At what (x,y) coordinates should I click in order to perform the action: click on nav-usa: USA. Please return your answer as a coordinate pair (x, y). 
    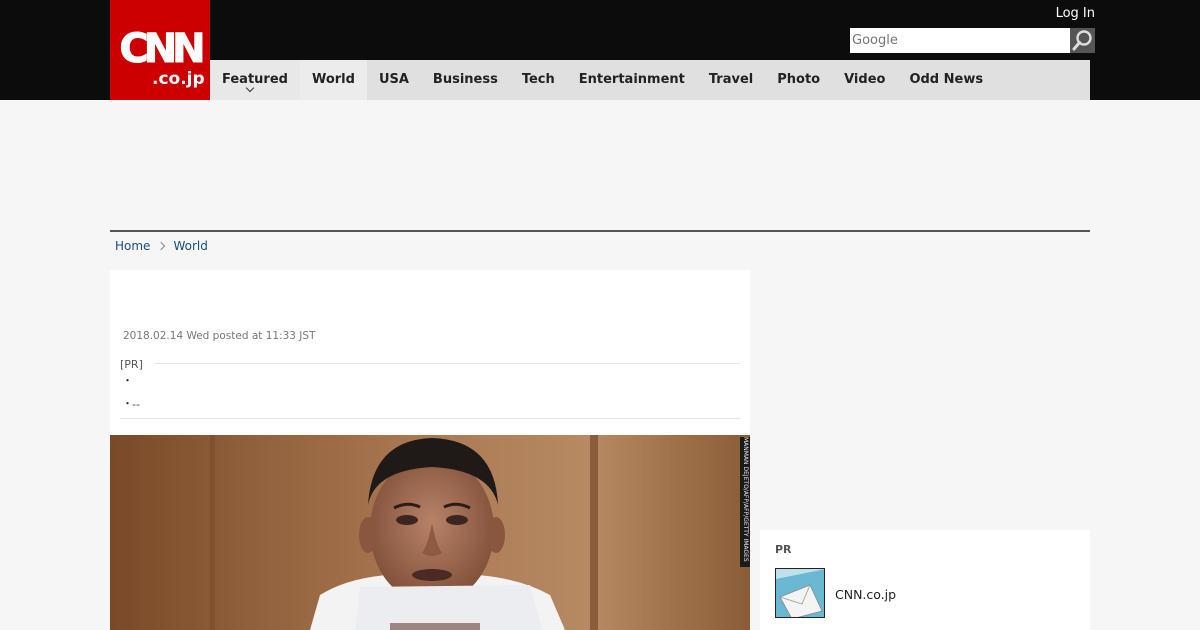
    Looking at the image, I should click on (394, 80).